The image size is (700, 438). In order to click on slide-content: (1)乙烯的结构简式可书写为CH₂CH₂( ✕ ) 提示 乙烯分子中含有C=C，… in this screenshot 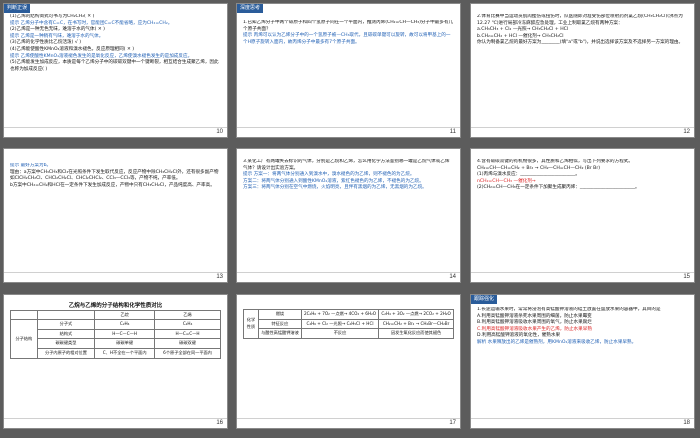, I will do `click(115, 70)`.